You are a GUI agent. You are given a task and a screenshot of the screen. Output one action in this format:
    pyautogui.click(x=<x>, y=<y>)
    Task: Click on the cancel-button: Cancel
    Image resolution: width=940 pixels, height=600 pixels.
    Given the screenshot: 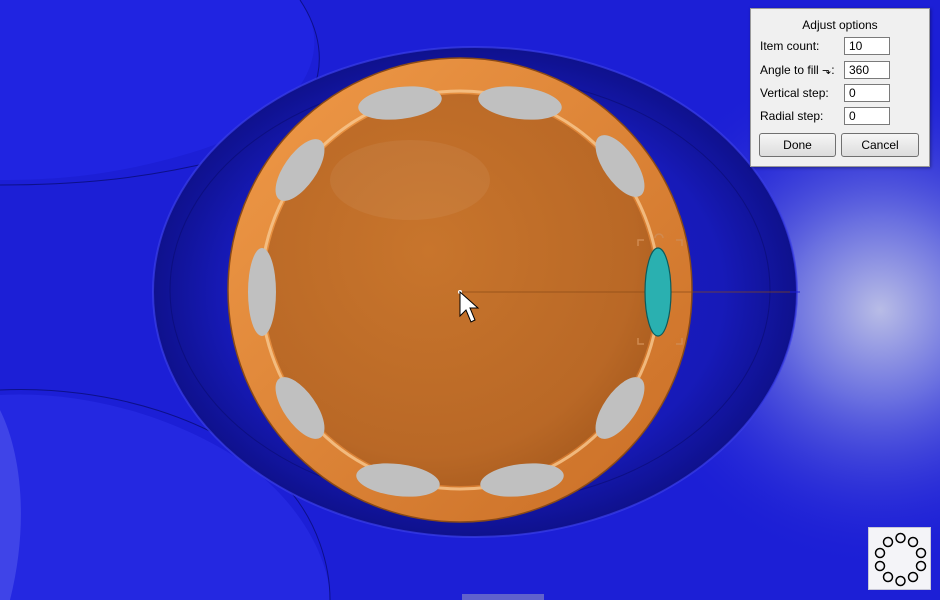 What is the action you would take?
    pyautogui.click(x=880, y=145)
    